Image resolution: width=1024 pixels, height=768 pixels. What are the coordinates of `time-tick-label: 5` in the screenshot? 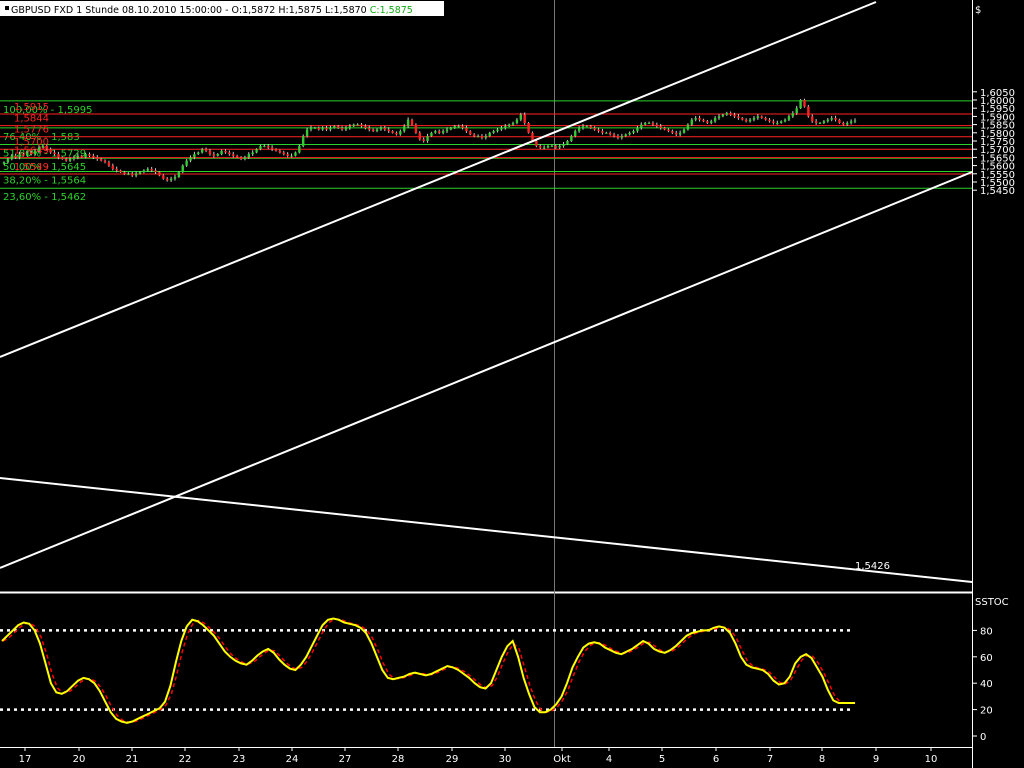 It's located at (662, 759).